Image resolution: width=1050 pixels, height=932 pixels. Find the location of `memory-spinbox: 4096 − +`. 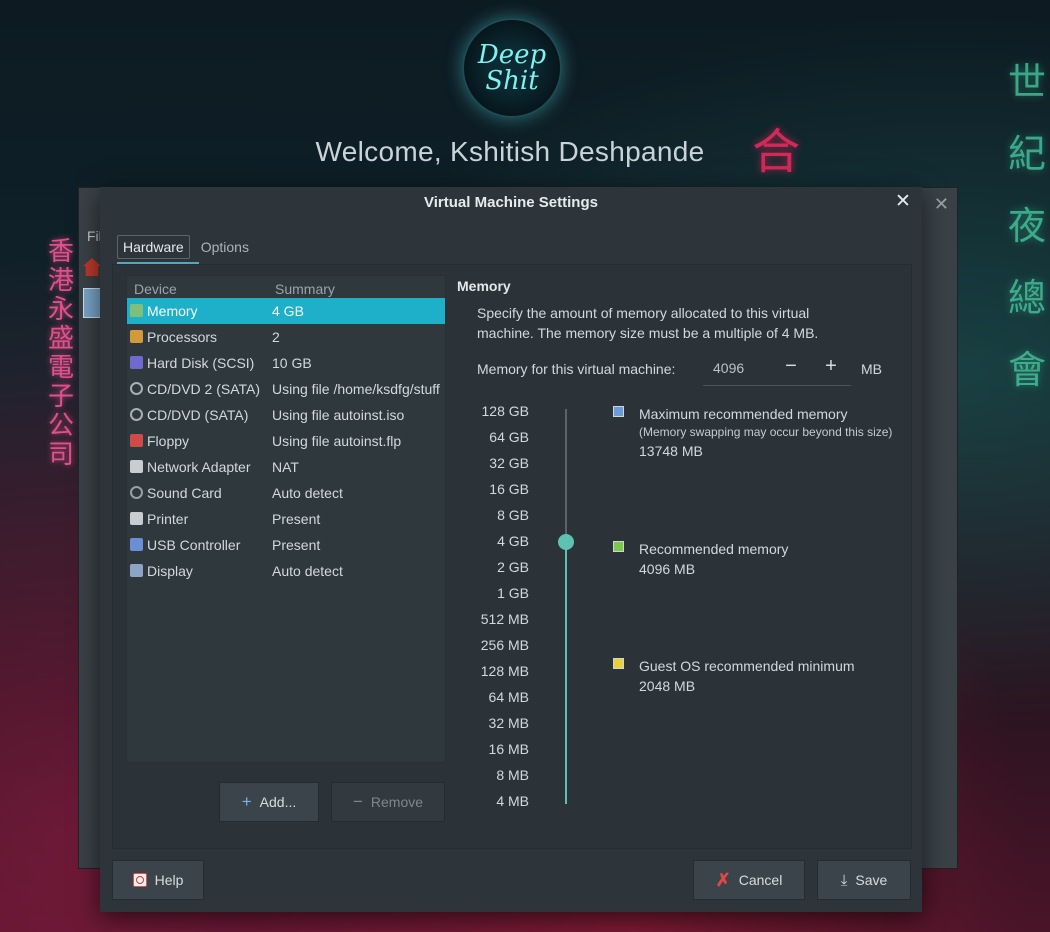

memory-spinbox: 4096 − + is located at coordinates (777, 367).